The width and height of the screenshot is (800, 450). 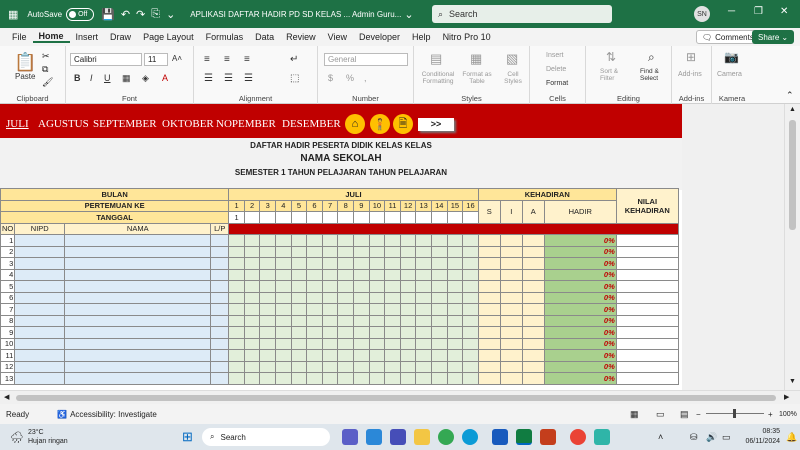 I want to click on tanggal-label: TANGGAL, so click(x=115, y=217).